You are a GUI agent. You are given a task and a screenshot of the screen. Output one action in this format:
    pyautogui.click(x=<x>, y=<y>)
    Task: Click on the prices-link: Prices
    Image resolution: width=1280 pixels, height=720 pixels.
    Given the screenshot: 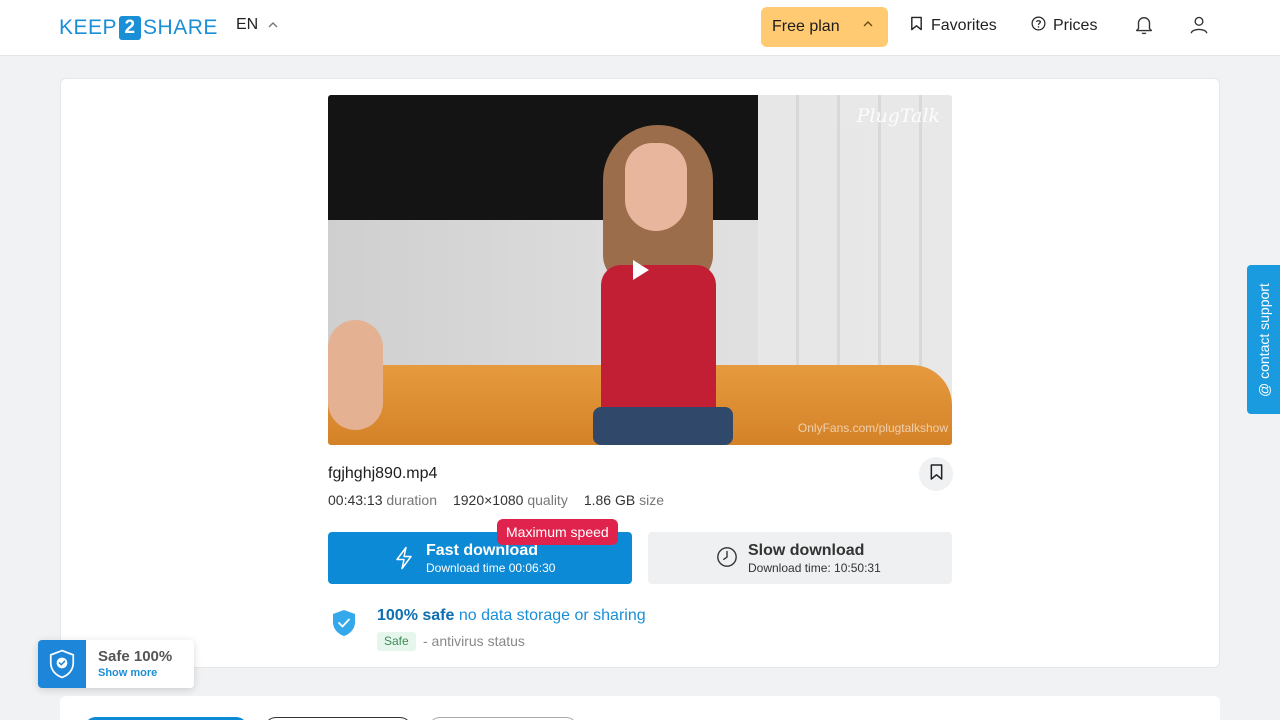 What is the action you would take?
    pyautogui.click(x=1064, y=26)
    